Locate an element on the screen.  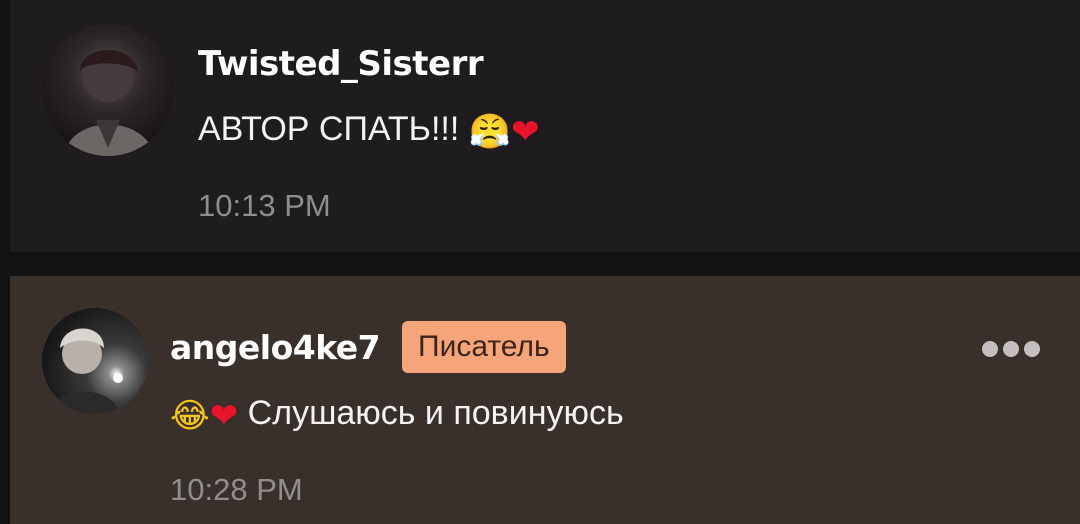
comment-text: АВТОР СПАТЬ!!! 😤❤ is located at coordinates (369, 131).